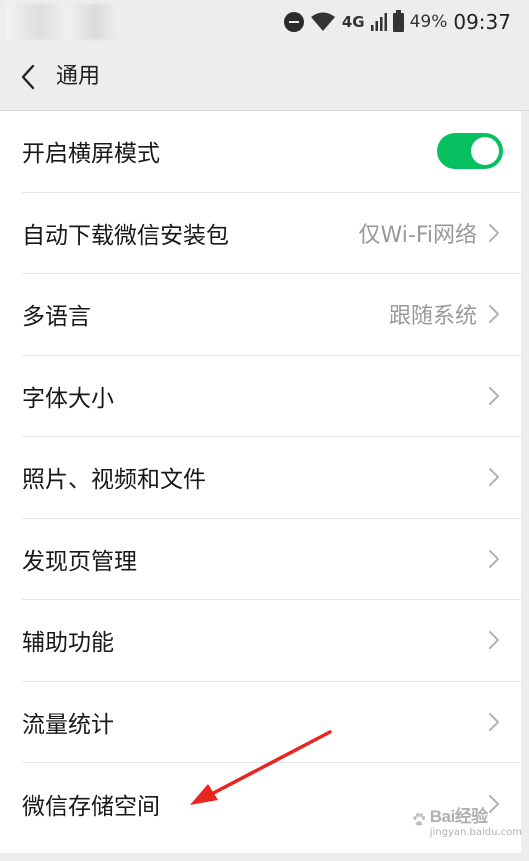 The width and height of the screenshot is (529, 861). I want to click on watermark-text-2: 经验, so click(471, 816).